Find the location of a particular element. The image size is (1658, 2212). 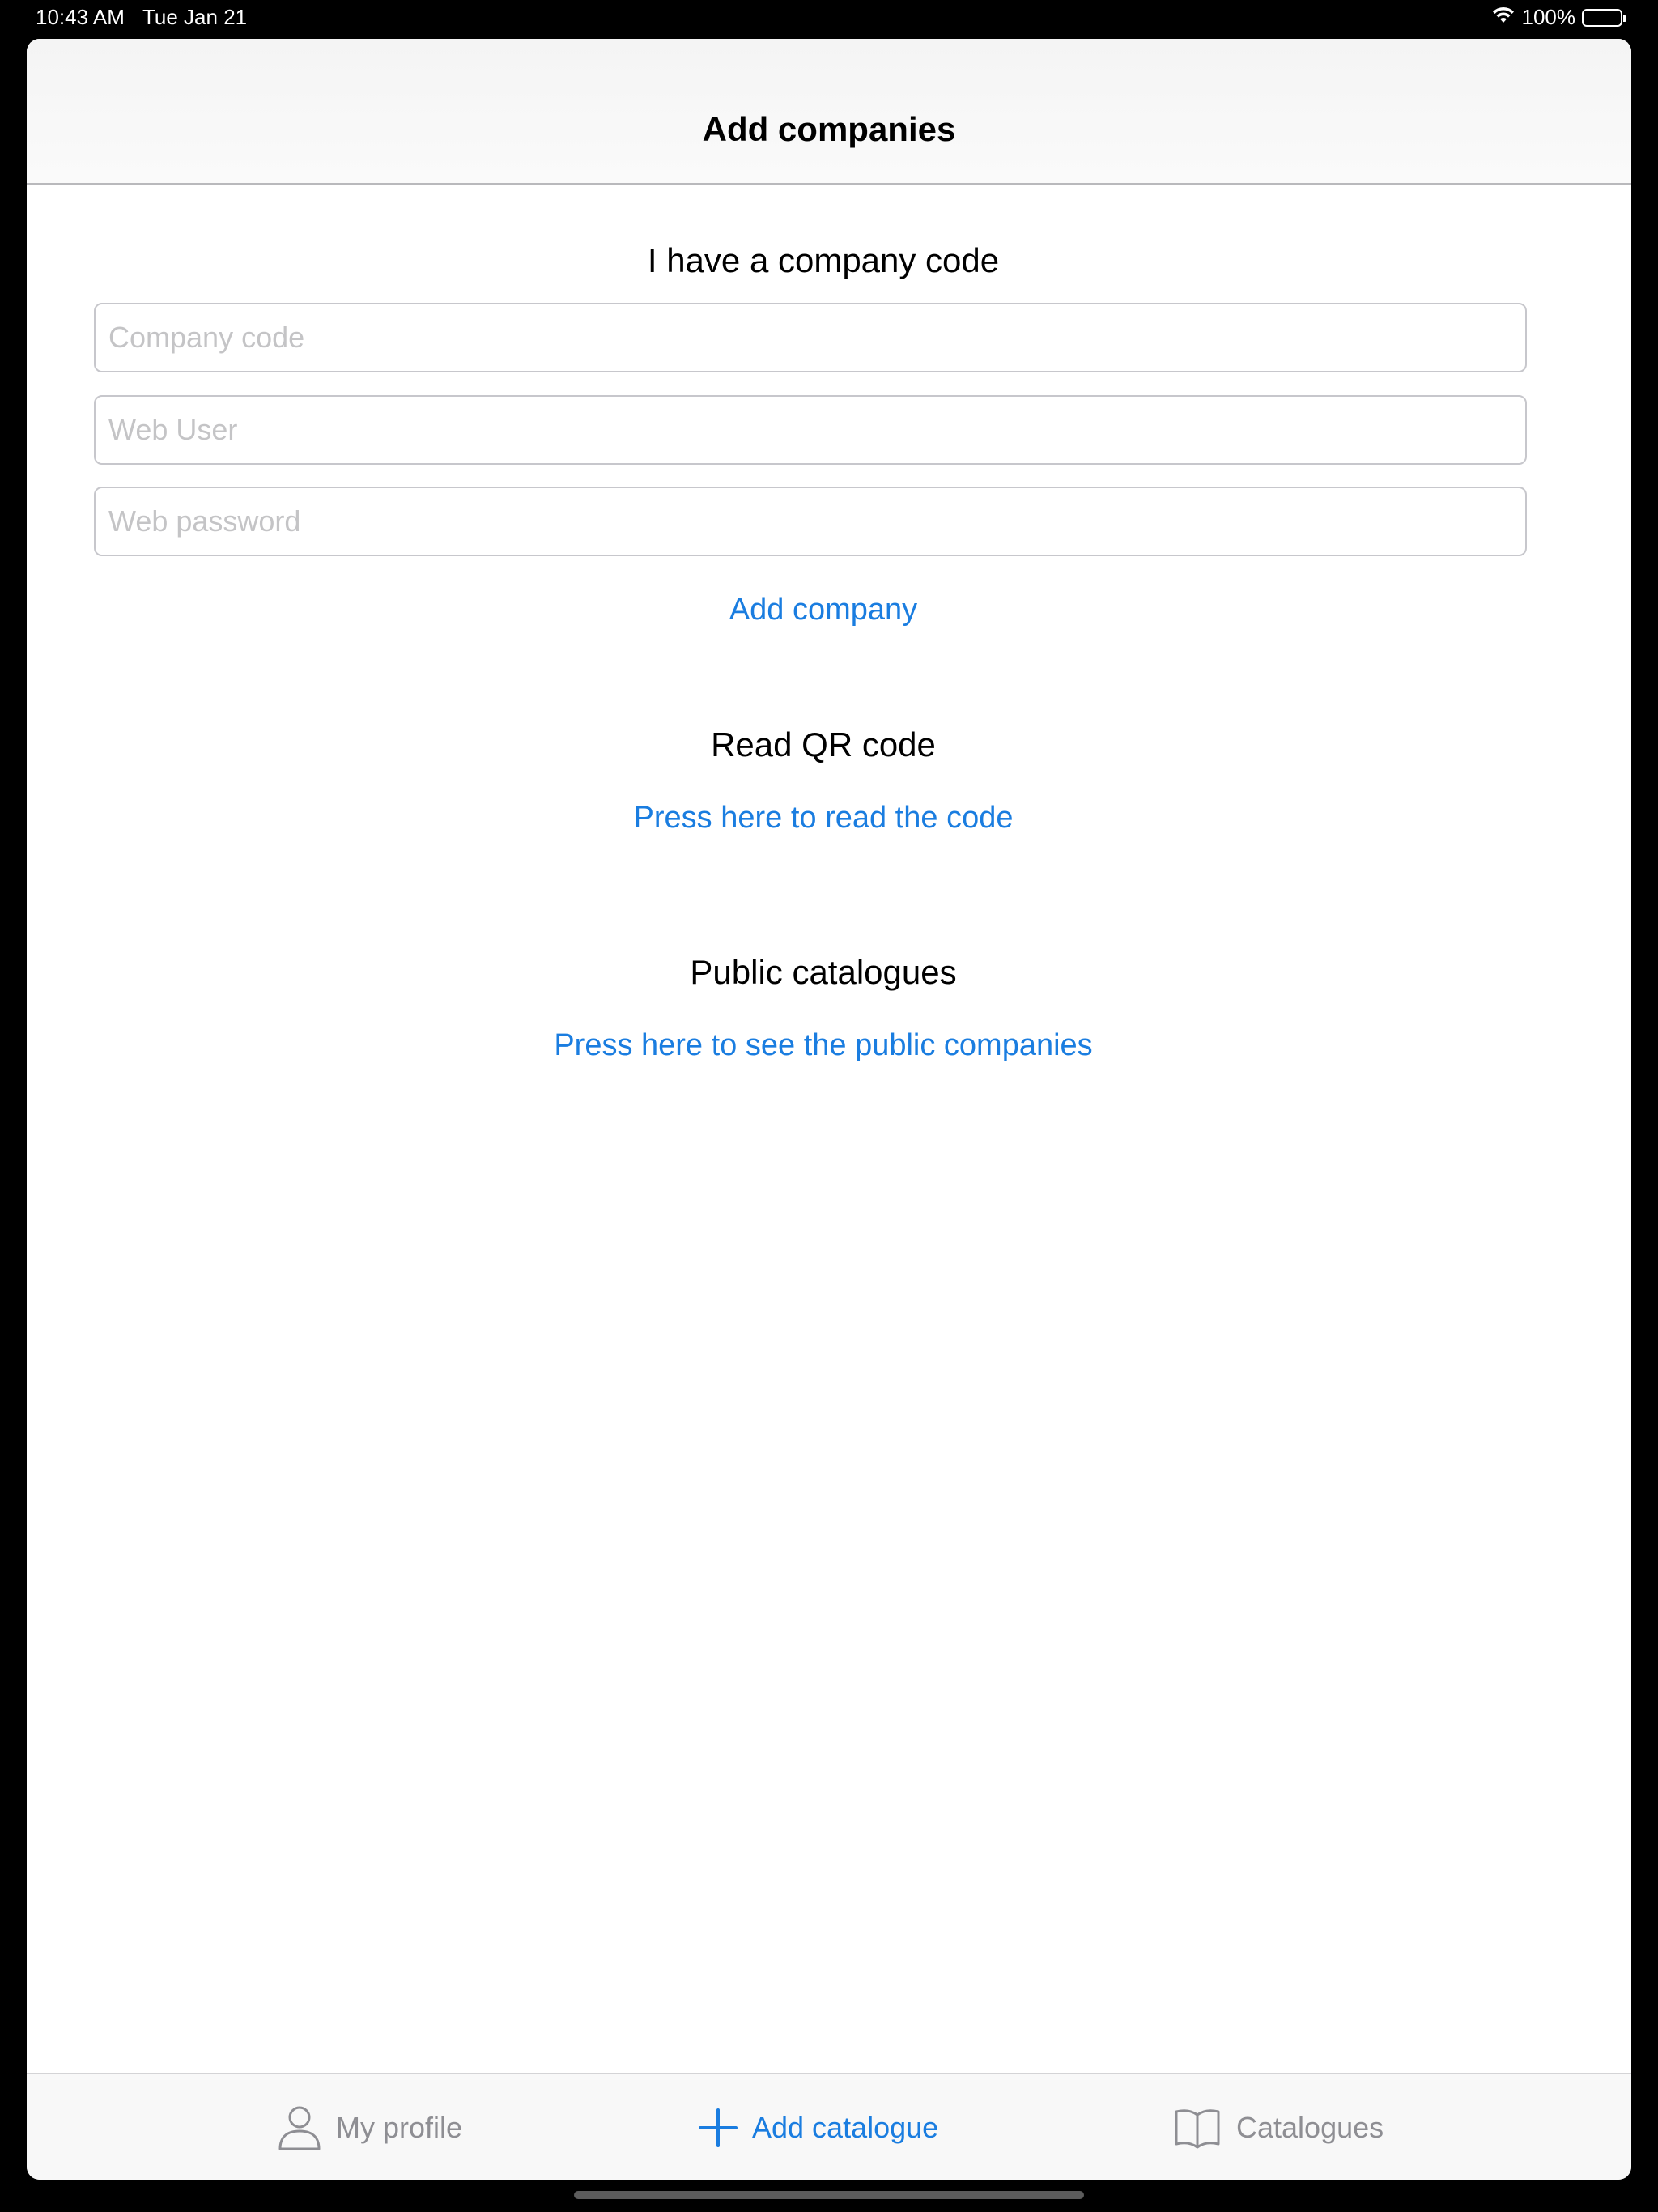

tab-add-catalogue-label: Add catalogue is located at coordinates (845, 2128).